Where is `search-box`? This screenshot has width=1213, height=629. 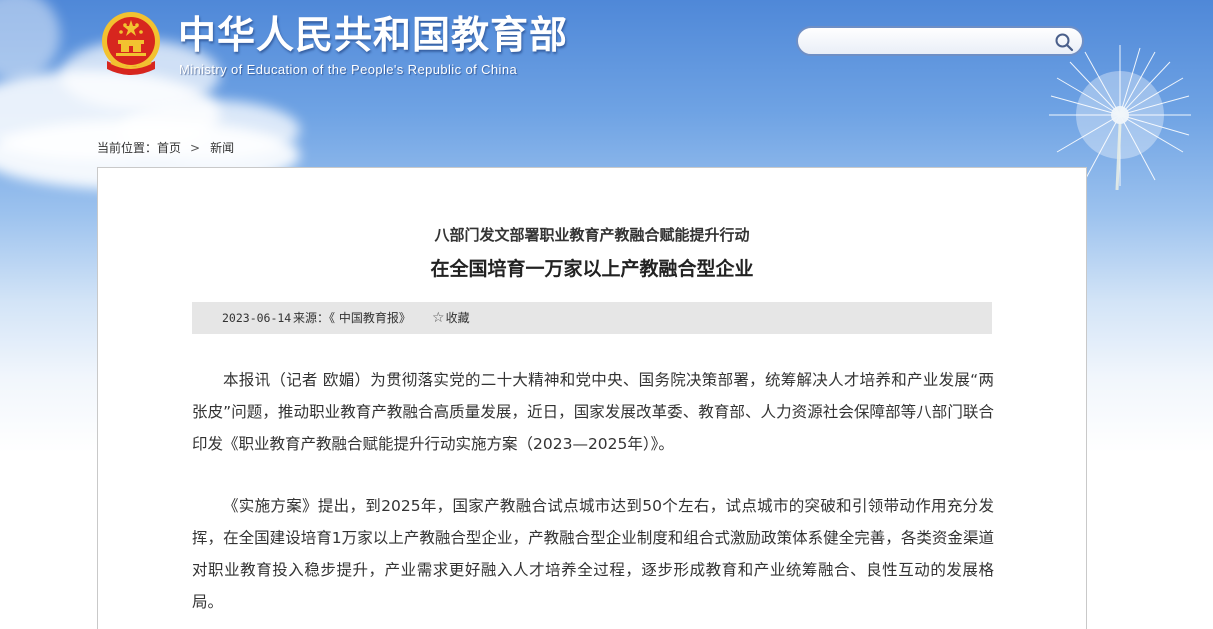 search-box is located at coordinates (940, 41).